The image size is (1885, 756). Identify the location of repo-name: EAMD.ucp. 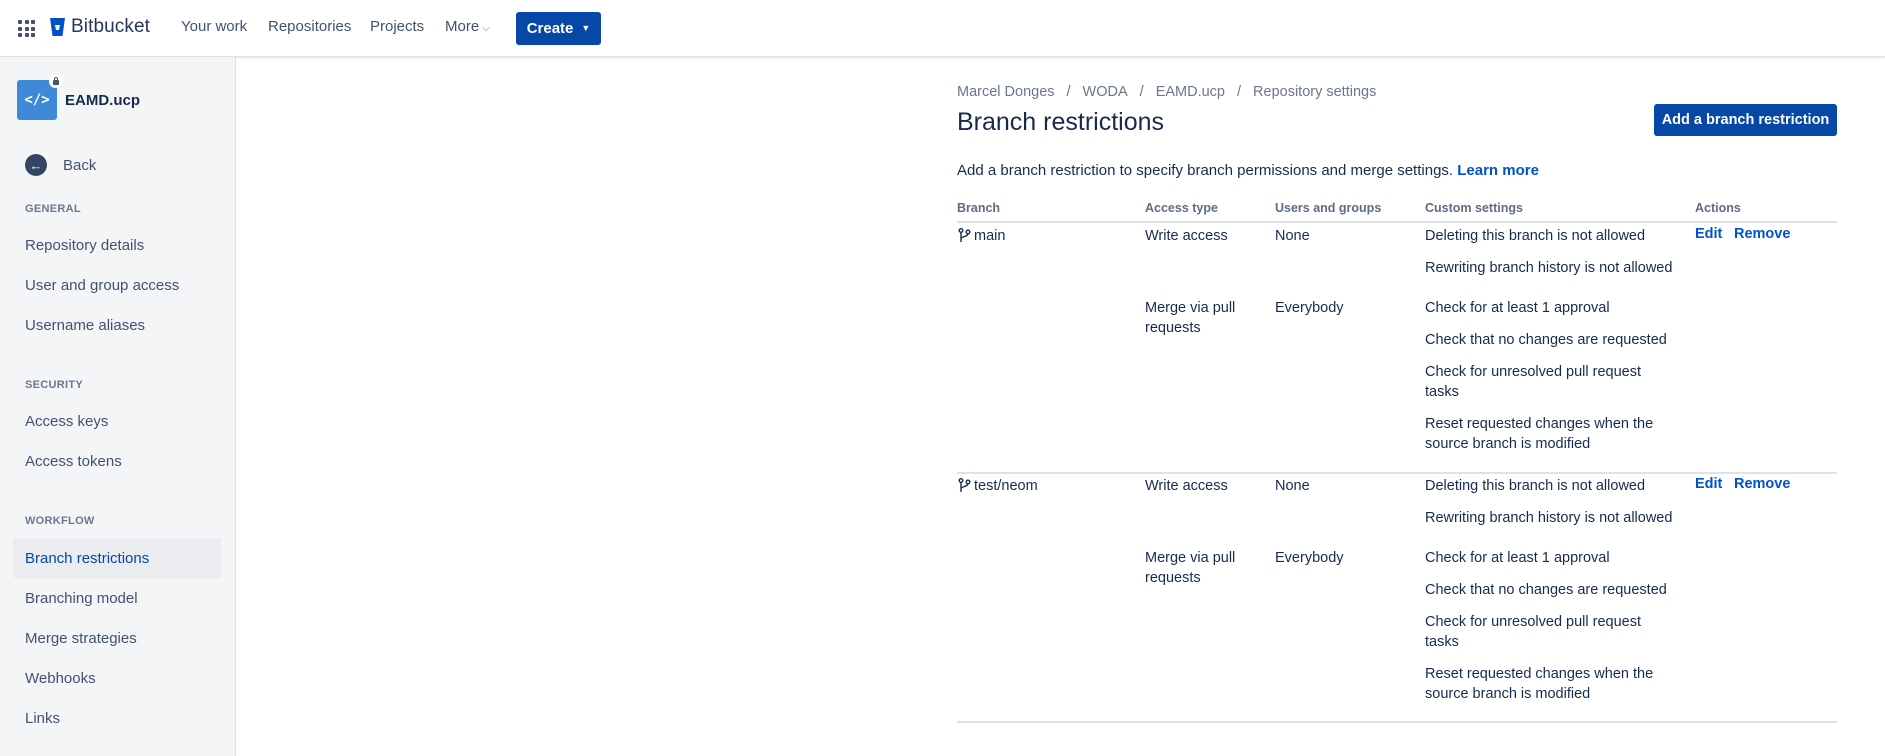
(102, 100).